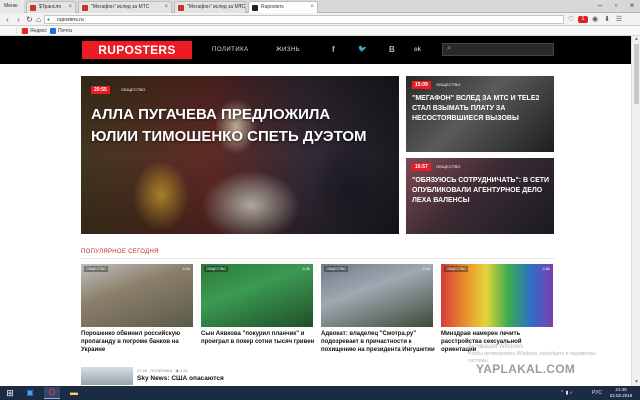  Describe the element at coordinates (449, 48) in the screenshot. I see `search-icon: ⌕` at that location.